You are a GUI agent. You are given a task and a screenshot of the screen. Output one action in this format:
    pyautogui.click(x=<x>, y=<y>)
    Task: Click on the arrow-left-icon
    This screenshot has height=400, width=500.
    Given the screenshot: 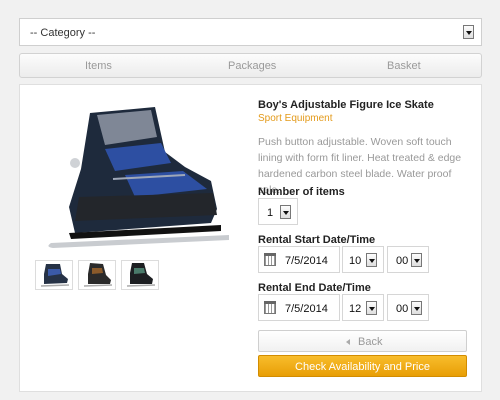 What is the action you would take?
    pyautogui.click(x=348, y=342)
    